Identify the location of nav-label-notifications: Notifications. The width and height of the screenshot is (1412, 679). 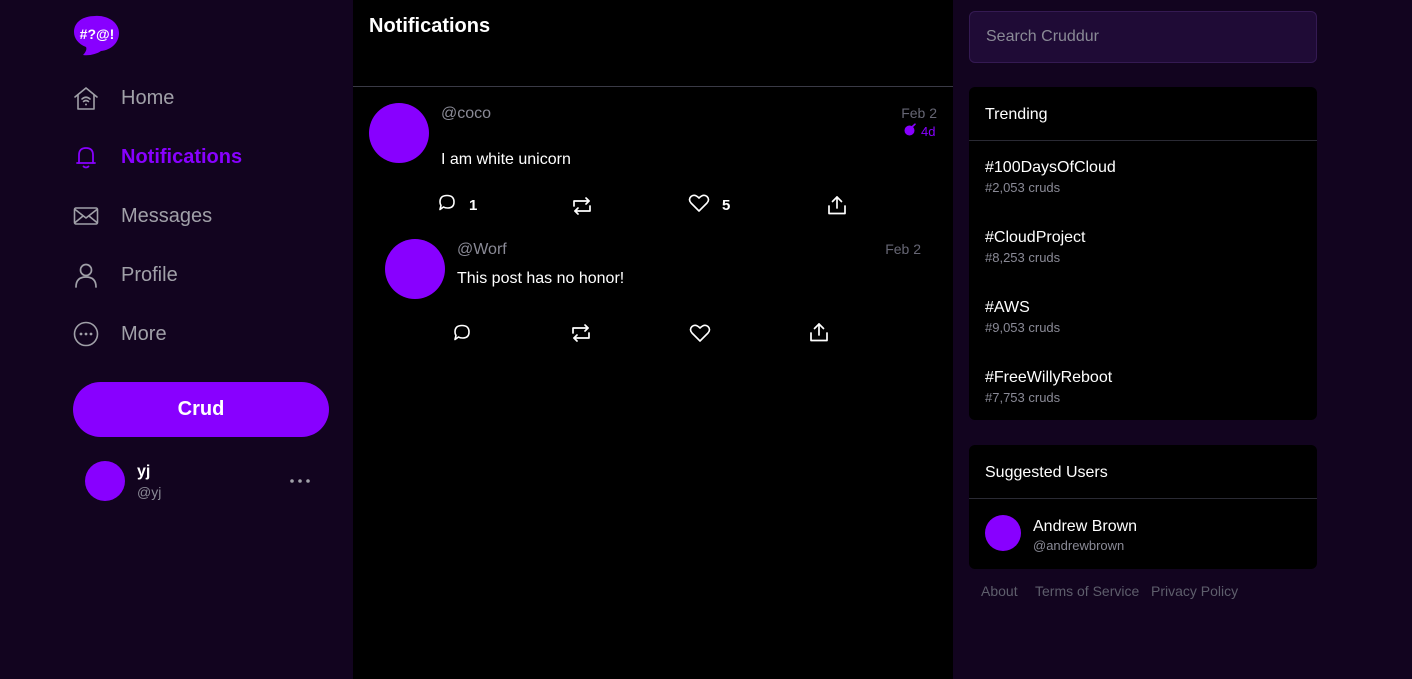
(182, 156).